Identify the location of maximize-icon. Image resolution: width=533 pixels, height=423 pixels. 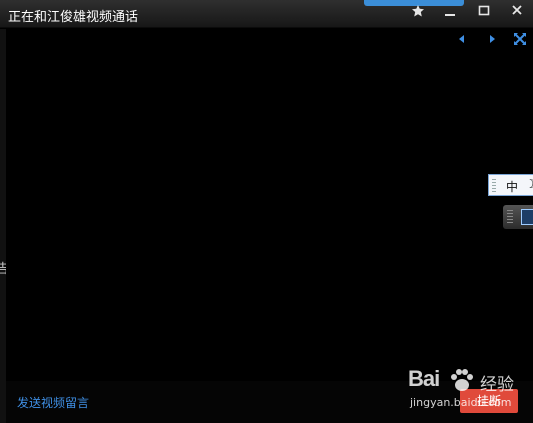
(484, 10).